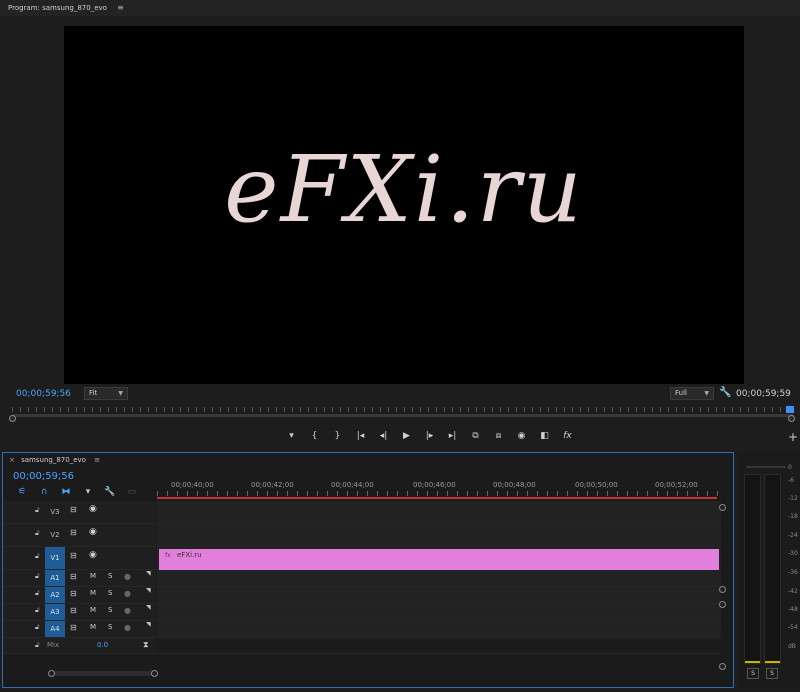 The image size is (800, 692). What do you see at coordinates (403, 415) in the screenshot?
I see `scrub-zoom-bar` at bounding box center [403, 415].